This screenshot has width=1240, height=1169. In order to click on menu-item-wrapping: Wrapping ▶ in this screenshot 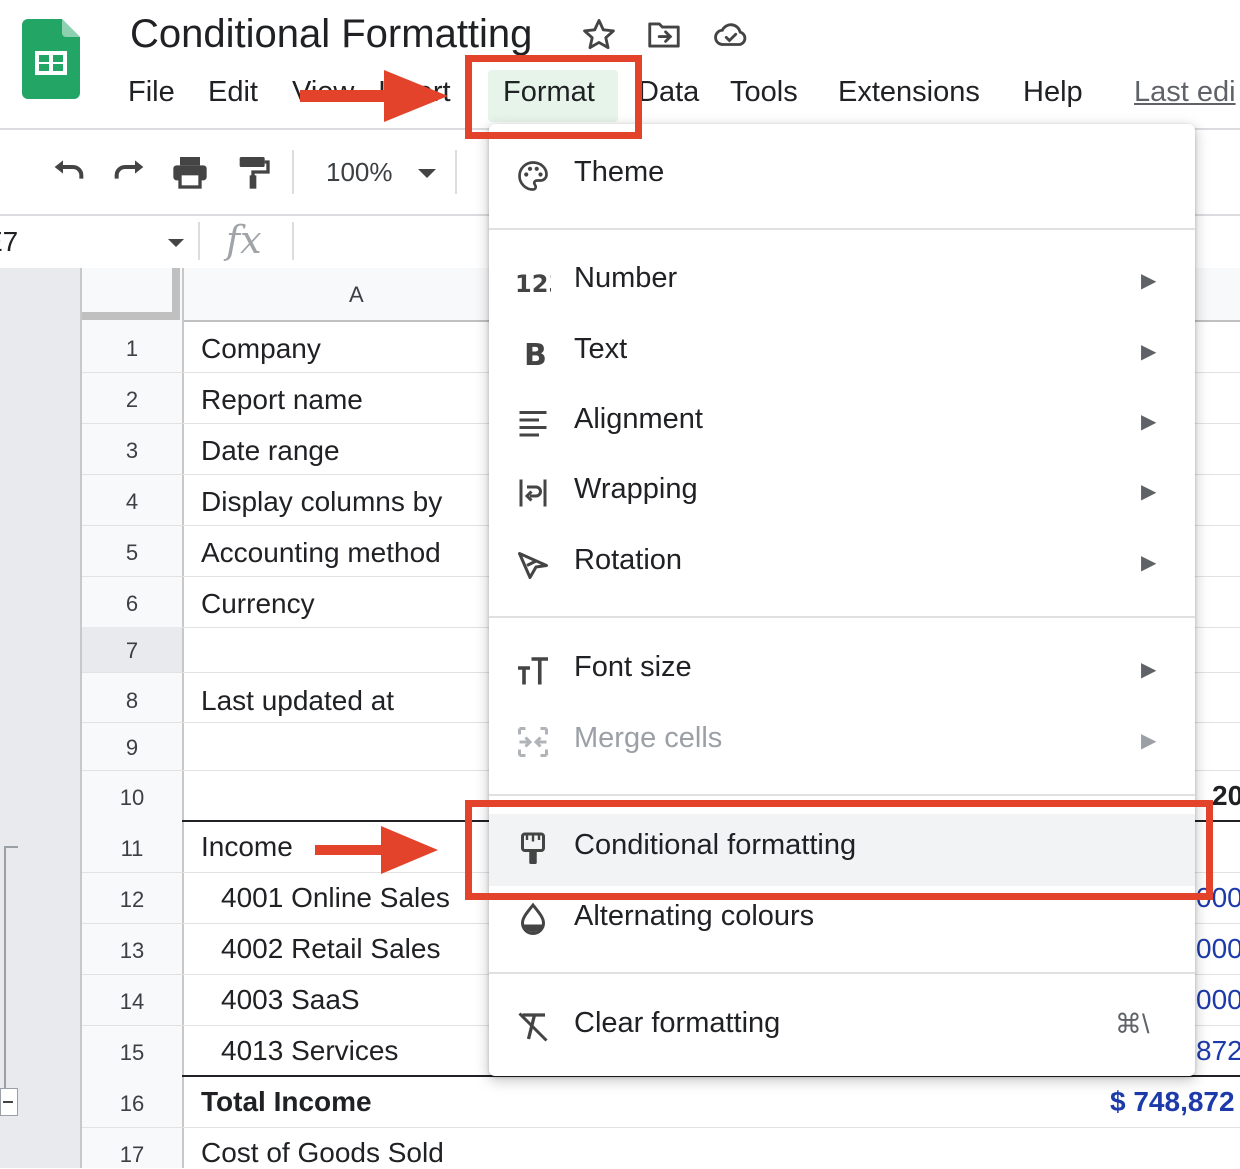, I will do `click(842, 492)`.